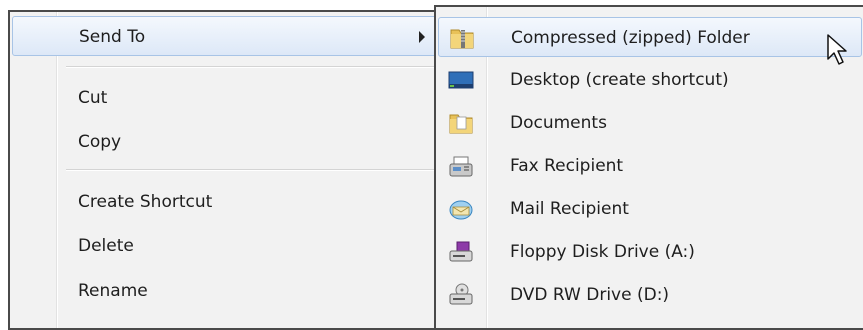 This screenshot has height=330, width=863. What do you see at coordinates (225, 98) in the screenshot?
I see `menu-item-cut: Cut` at bounding box center [225, 98].